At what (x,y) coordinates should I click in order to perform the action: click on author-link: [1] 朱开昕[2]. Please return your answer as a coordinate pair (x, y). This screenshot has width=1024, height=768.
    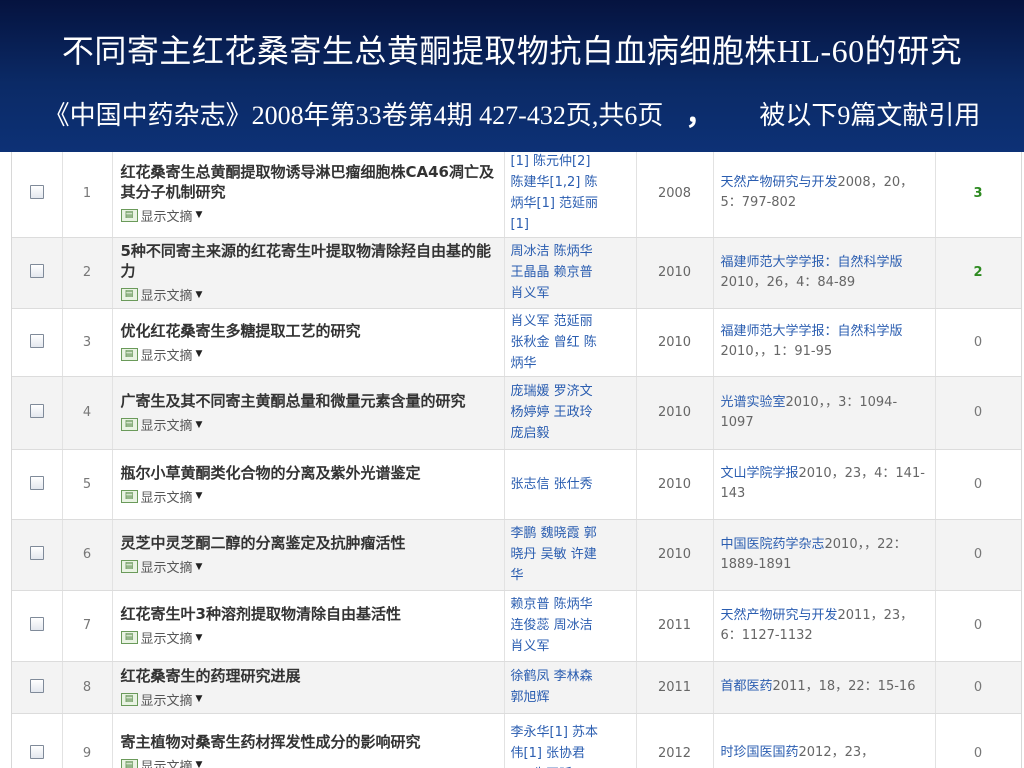
    Looking at the image, I should click on (570, 766).